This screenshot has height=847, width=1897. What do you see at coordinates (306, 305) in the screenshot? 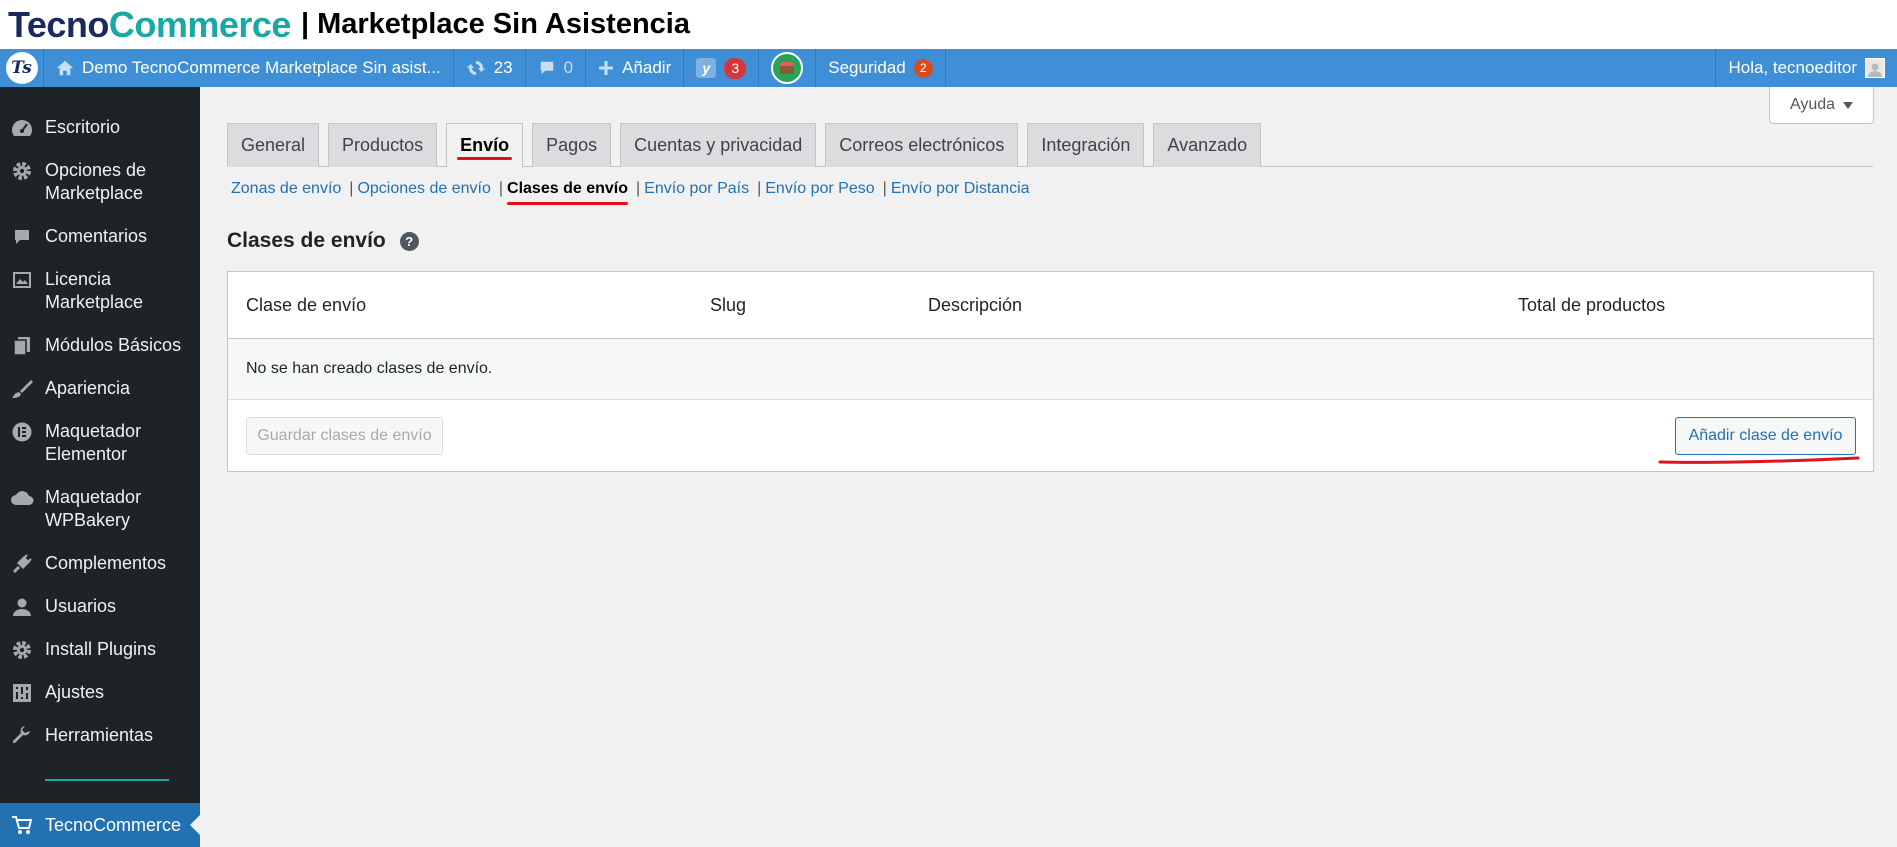
I see `column-header-clase: Clase de envío` at bounding box center [306, 305].